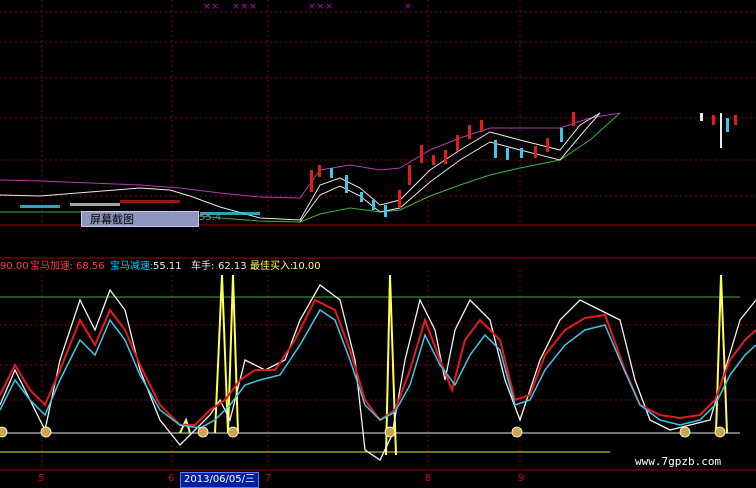  What do you see at coordinates (14, 266) in the screenshot?
I see `indicator-first-value: 90.00` at bounding box center [14, 266].